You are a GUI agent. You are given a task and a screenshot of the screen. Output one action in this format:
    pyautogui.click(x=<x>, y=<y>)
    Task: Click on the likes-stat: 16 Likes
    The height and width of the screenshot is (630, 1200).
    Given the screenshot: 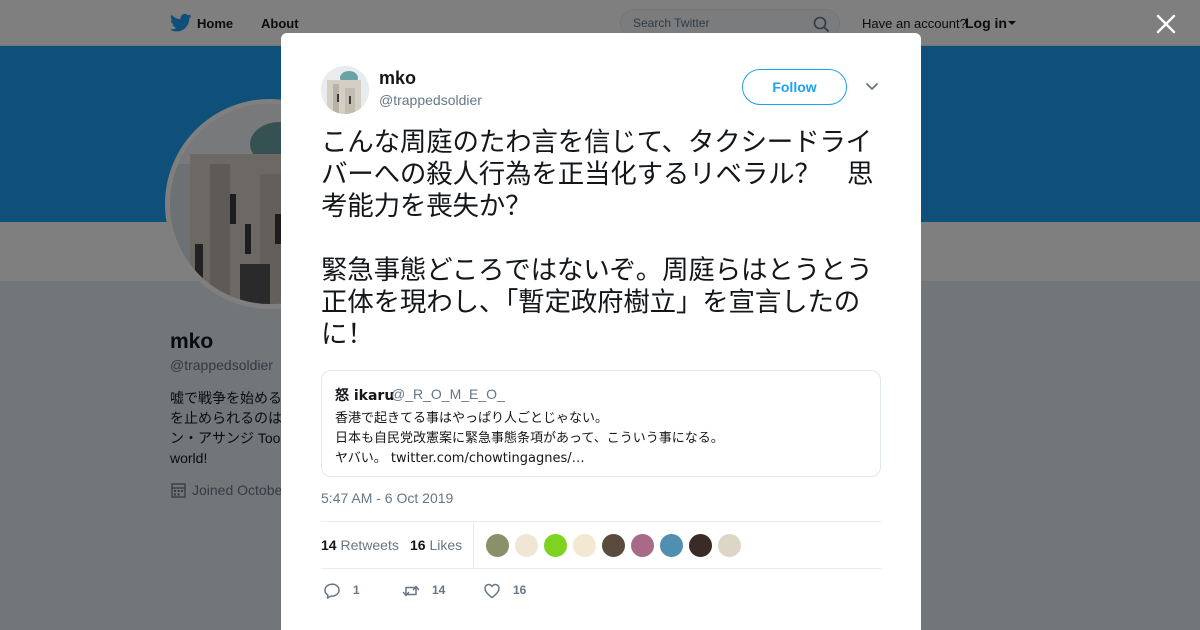 What is the action you would take?
    pyautogui.click(x=436, y=545)
    